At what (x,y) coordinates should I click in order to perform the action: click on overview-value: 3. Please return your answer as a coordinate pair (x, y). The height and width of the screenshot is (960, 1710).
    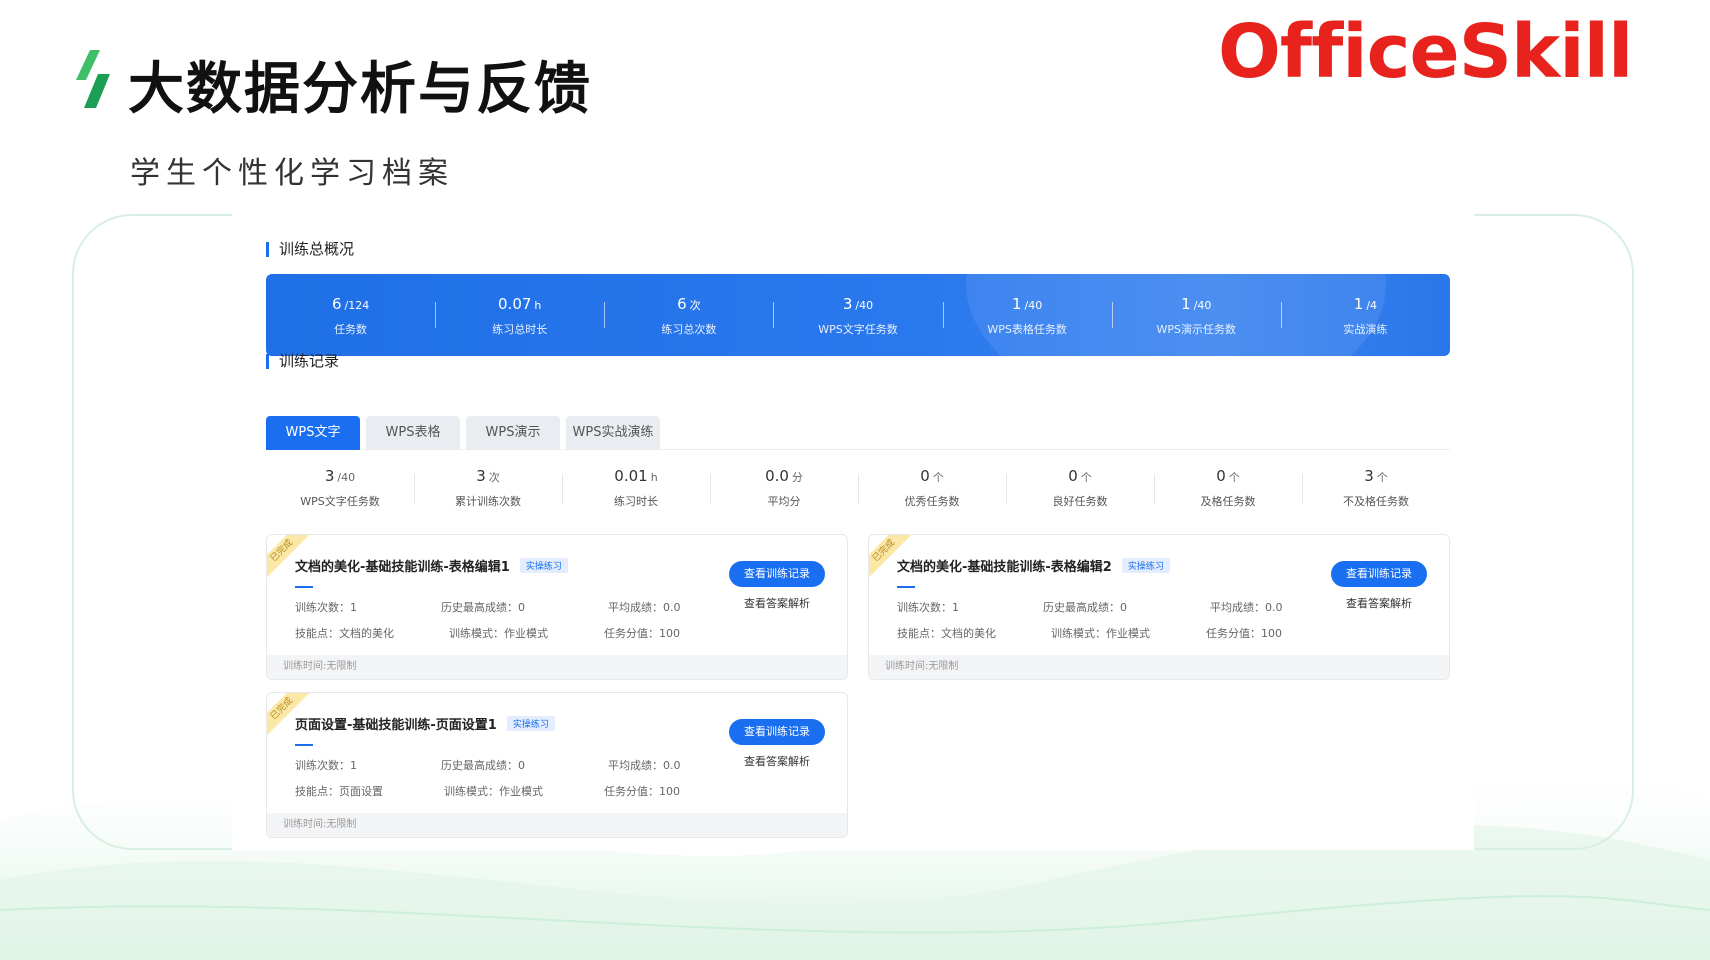
    Looking at the image, I should click on (847, 304).